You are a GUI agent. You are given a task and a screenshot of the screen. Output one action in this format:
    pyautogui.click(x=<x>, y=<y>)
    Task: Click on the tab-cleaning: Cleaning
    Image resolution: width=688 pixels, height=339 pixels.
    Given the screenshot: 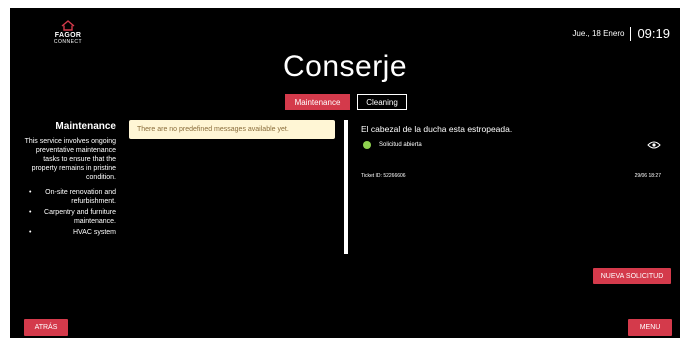 What is the action you would take?
    pyautogui.click(x=382, y=102)
    